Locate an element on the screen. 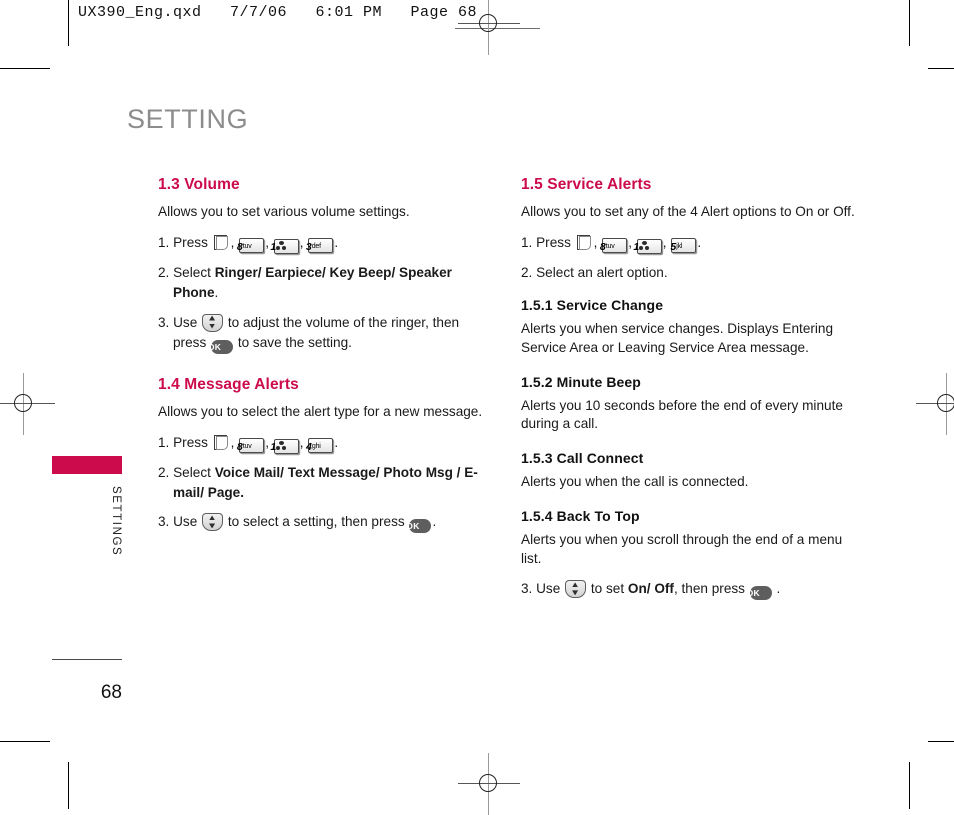 The height and width of the screenshot is (815, 954). key-4-icon: 4ghi is located at coordinates (320, 445).